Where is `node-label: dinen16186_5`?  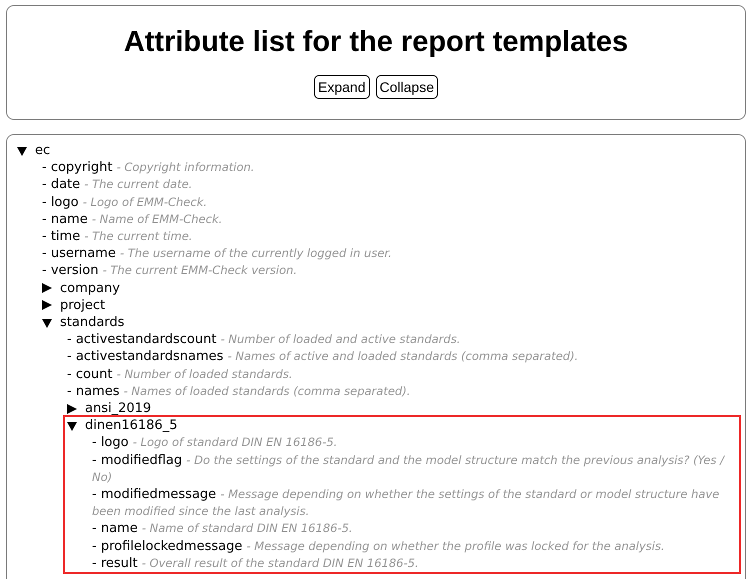
node-label: dinen16186_5 is located at coordinates (131, 425).